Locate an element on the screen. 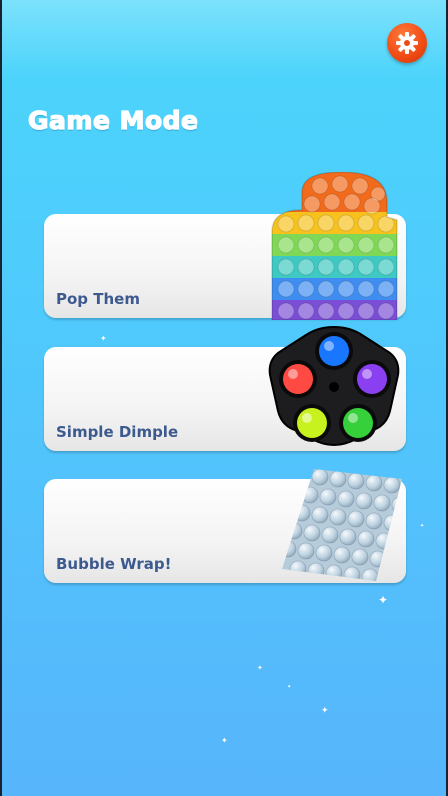  frost-overlay is located at coordinates (224, 40).